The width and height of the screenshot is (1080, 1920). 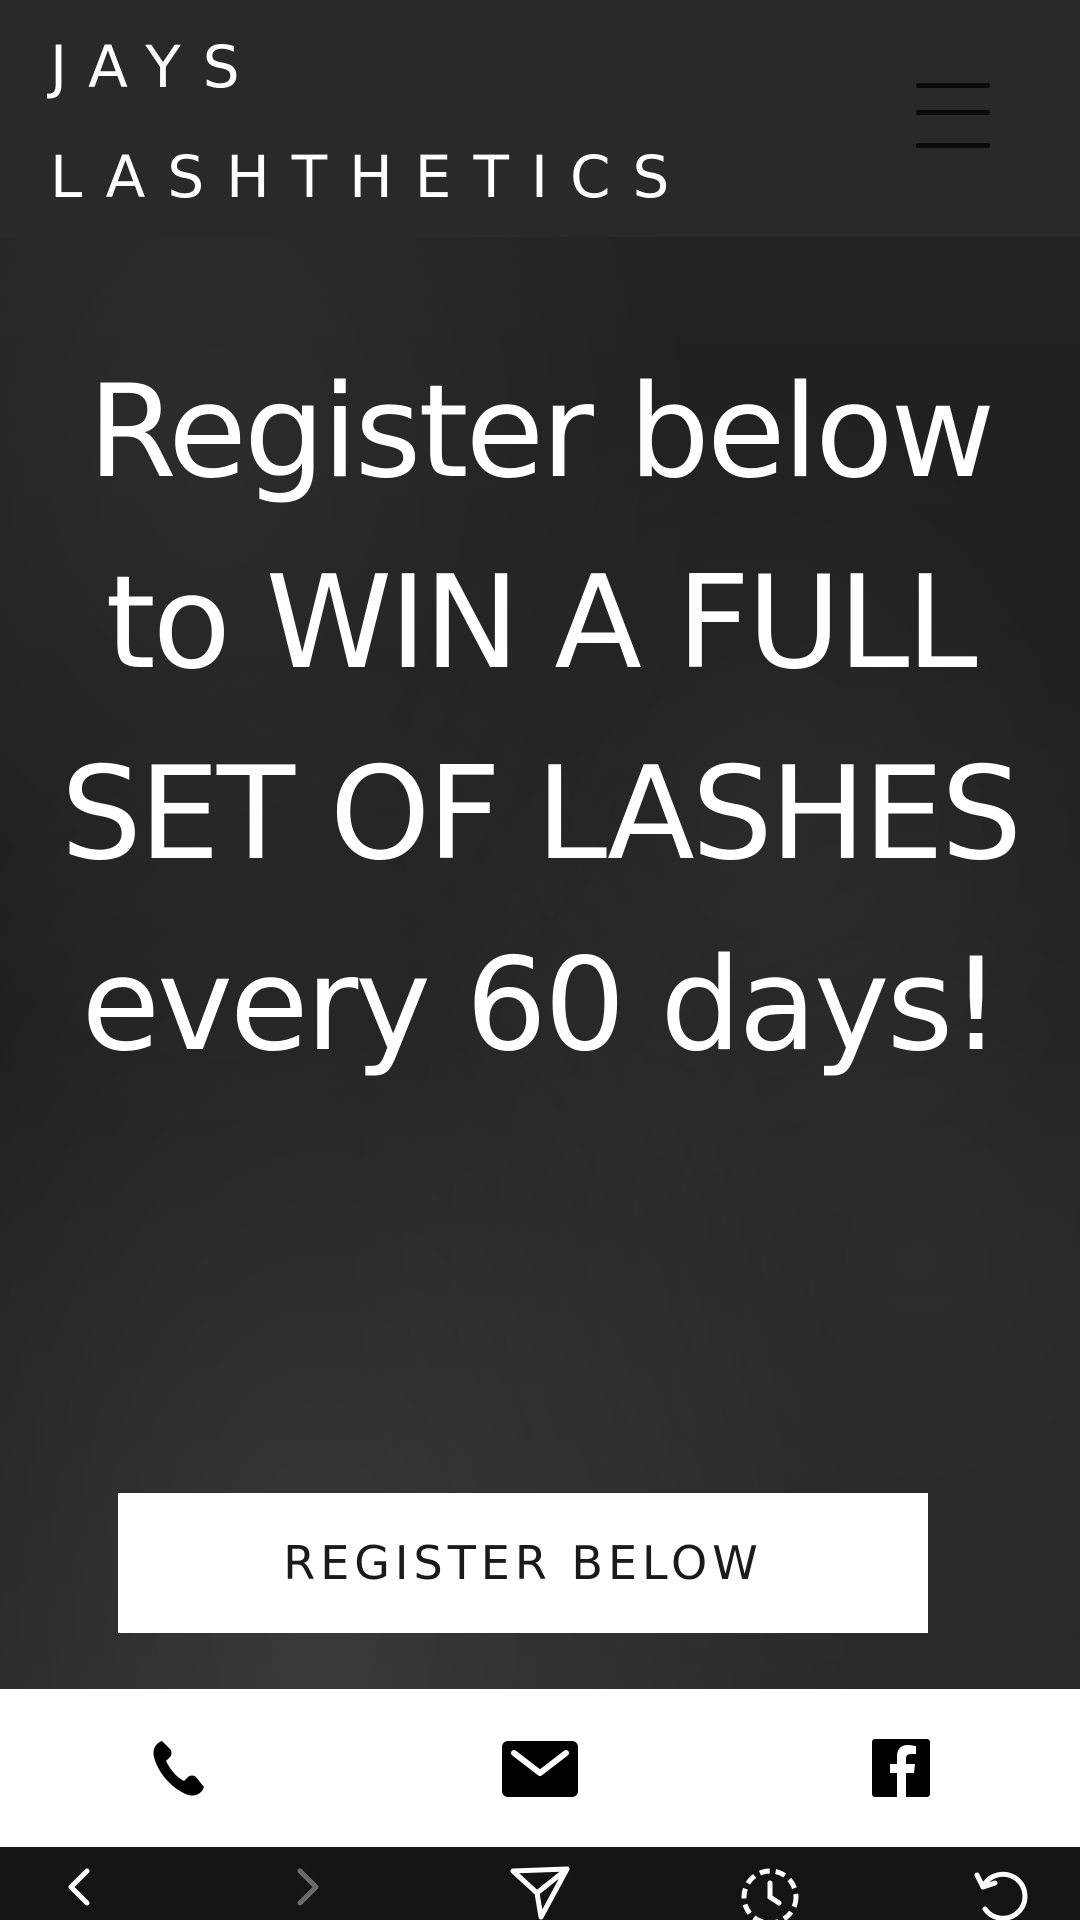 What do you see at coordinates (370, 177) in the screenshot?
I see `brand-logo-line-2: LASHTHETICS` at bounding box center [370, 177].